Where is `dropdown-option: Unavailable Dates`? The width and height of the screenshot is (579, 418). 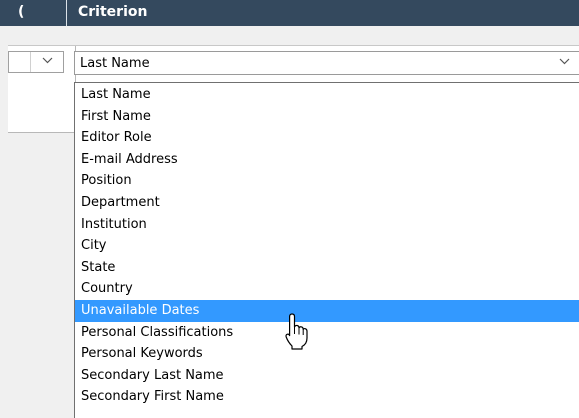
dropdown-option: Unavailable Dates is located at coordinates (327, 311).